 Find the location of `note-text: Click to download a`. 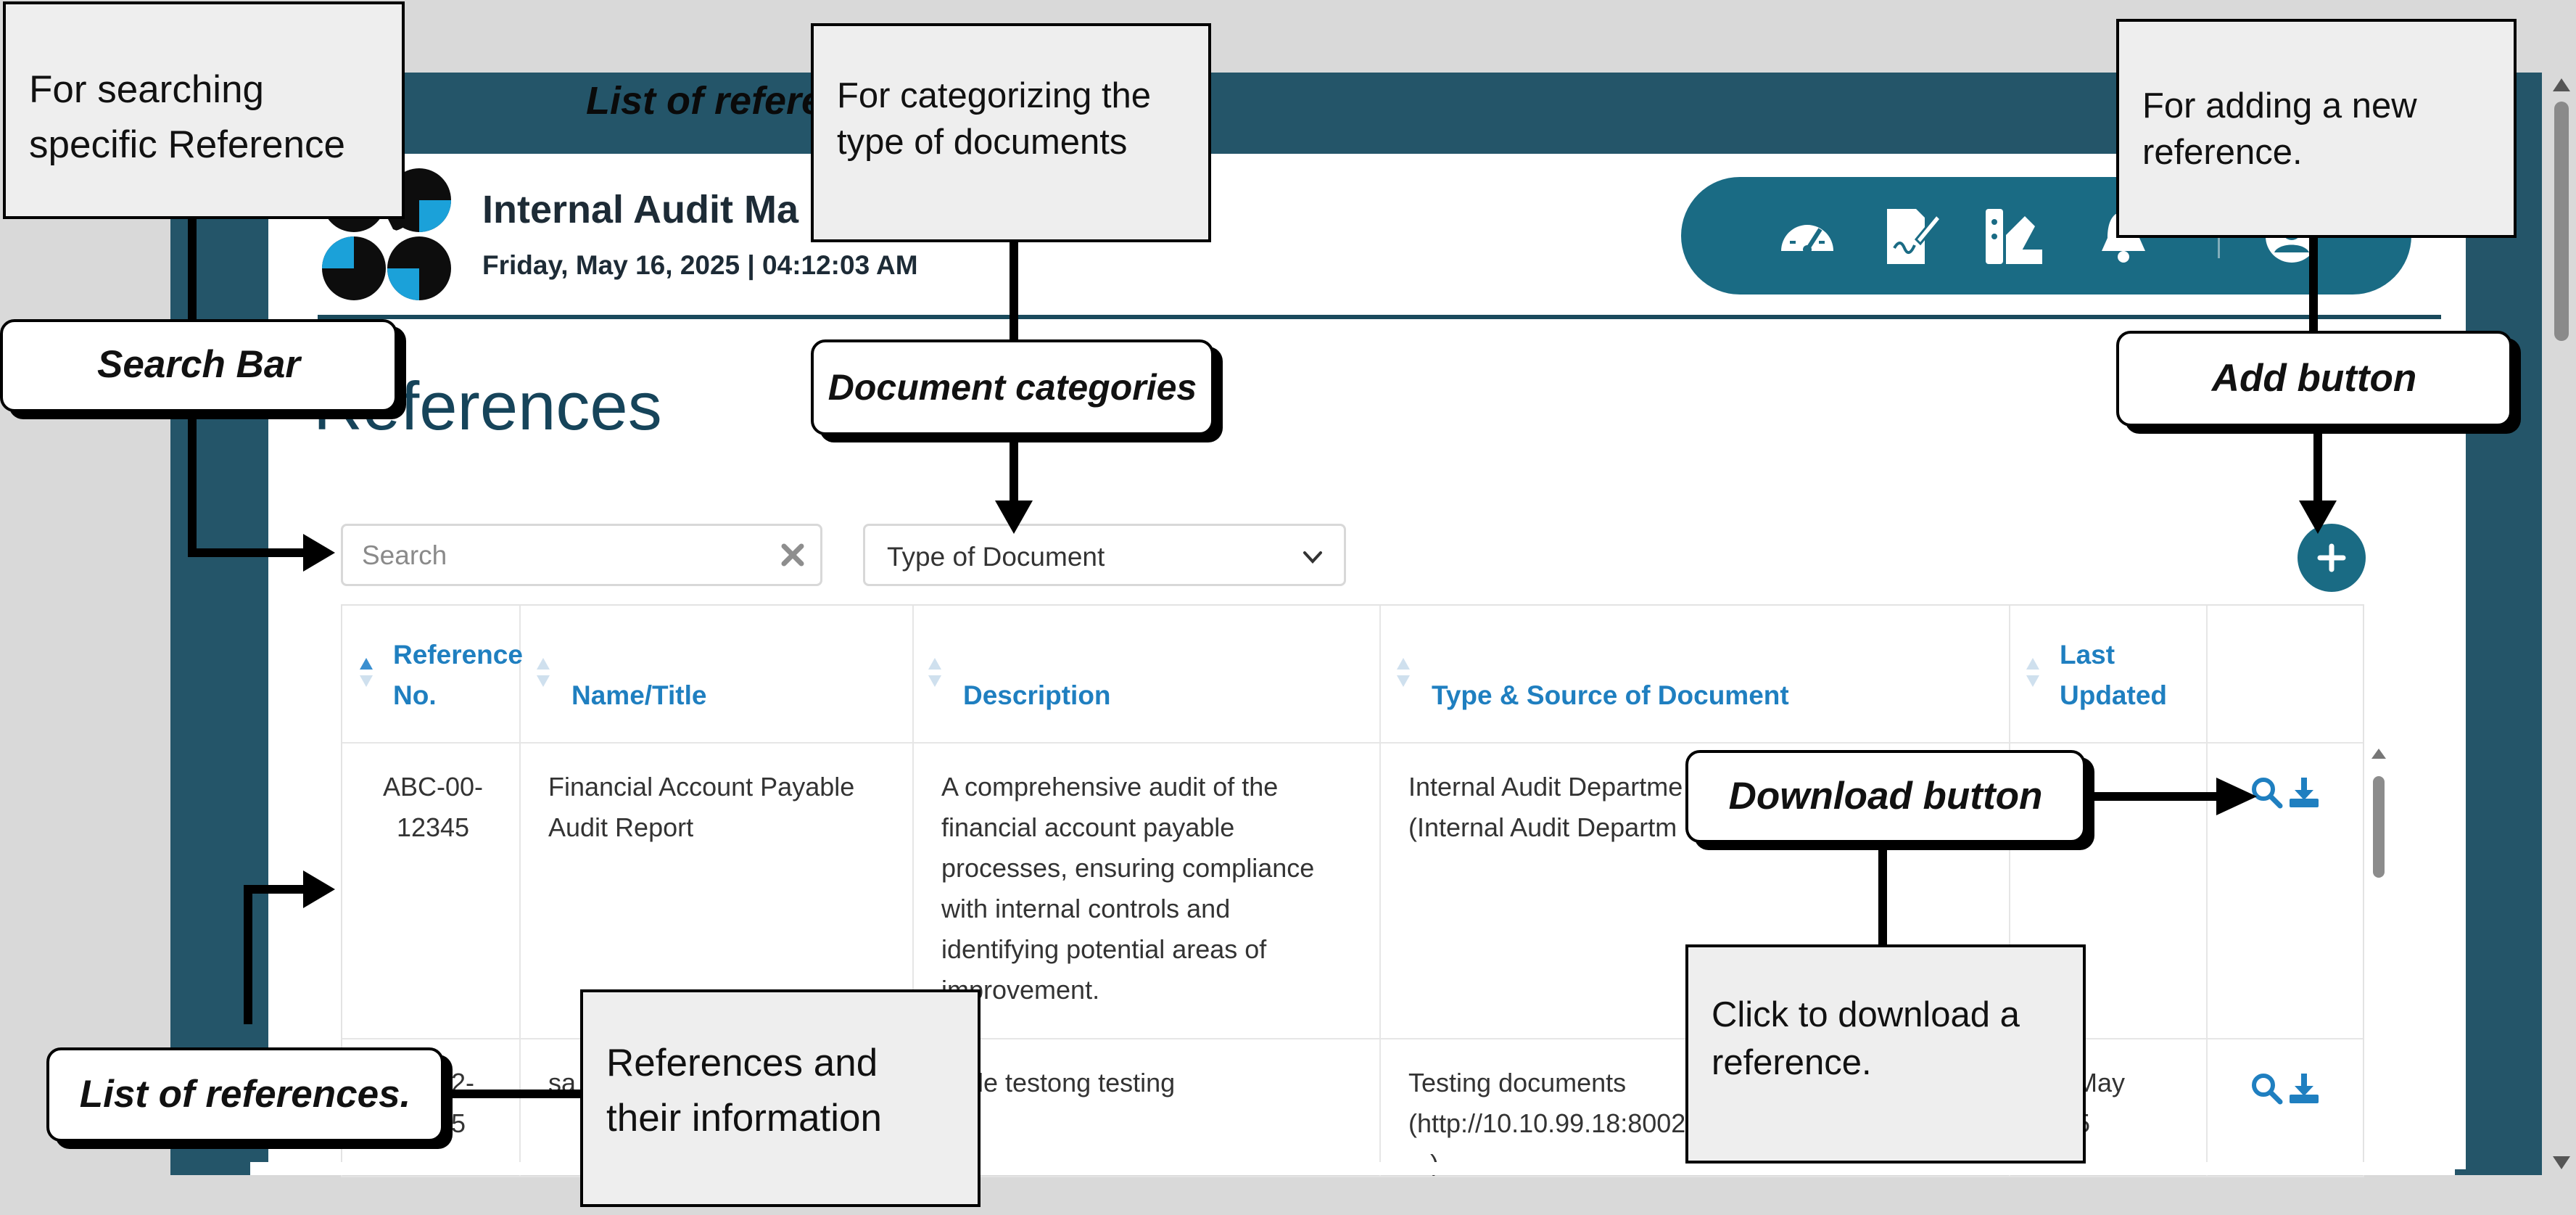

note-text: Click to download a is located at coordinates (1866, 1015).